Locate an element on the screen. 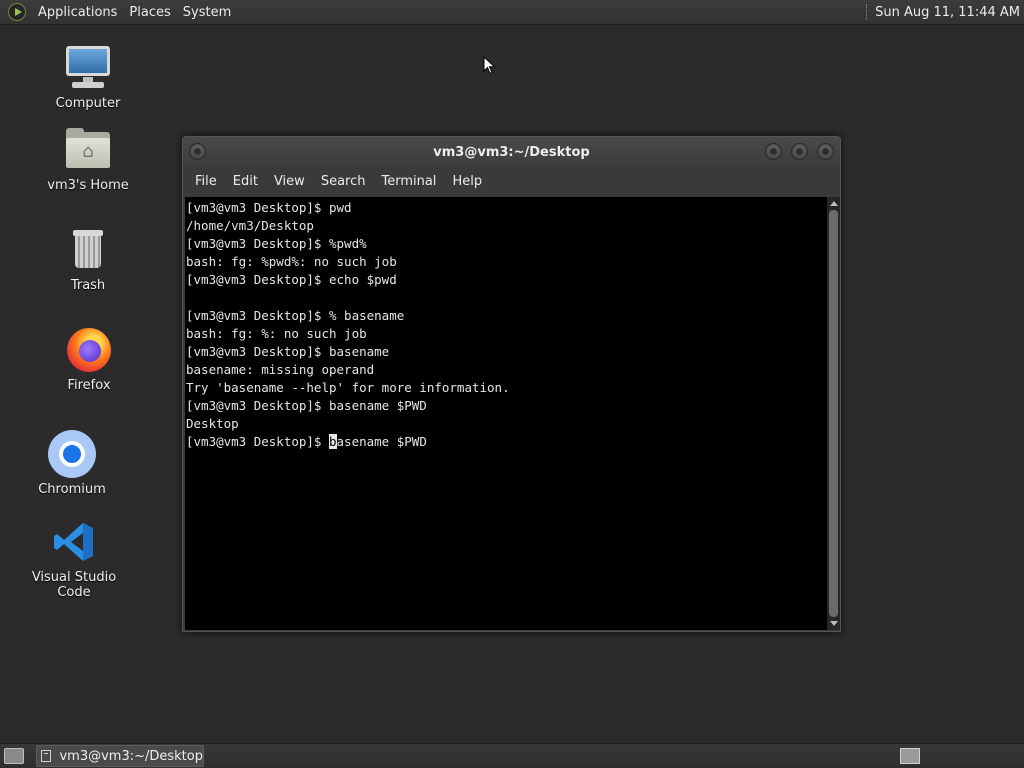 This screenshot has width=1024, height=768. terminal-line: [vm3@vm3 Desktop]$ basename is located at coordinates (288, 351).